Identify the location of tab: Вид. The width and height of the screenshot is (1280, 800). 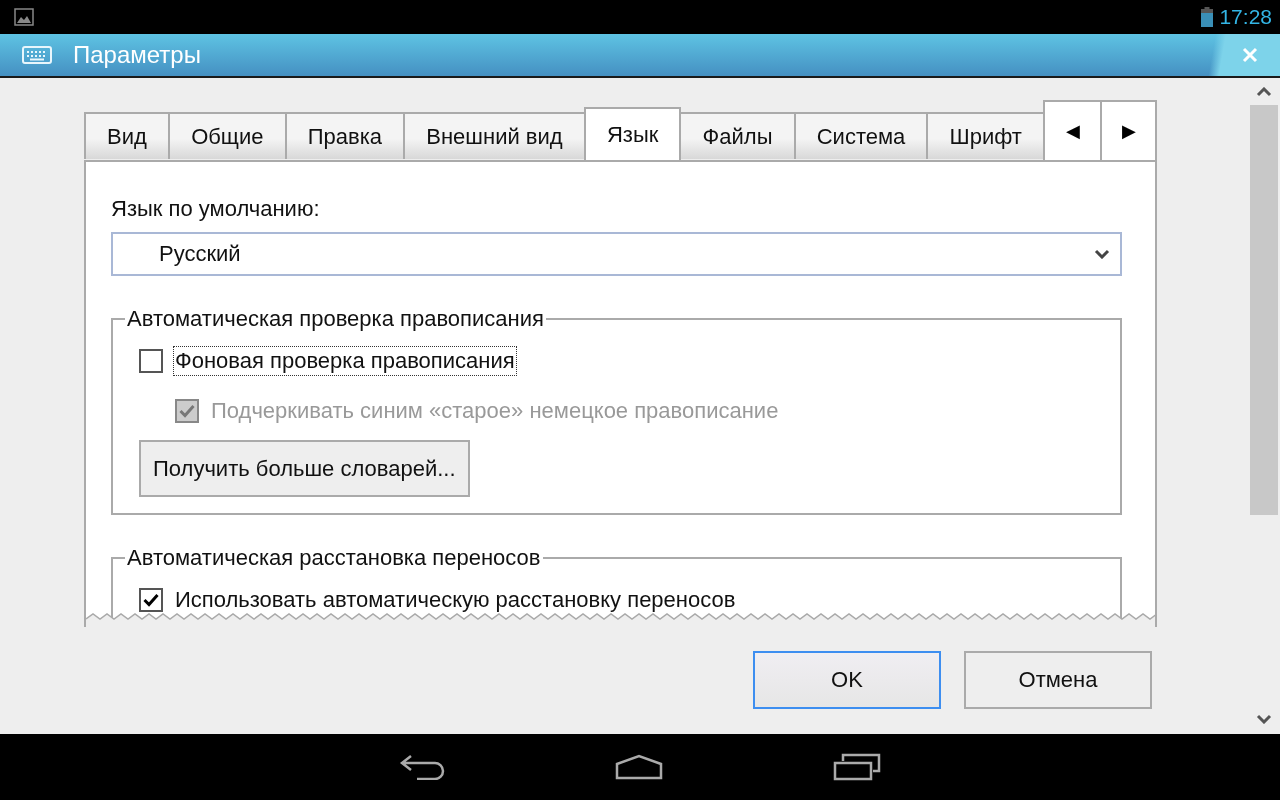
(126, 135).